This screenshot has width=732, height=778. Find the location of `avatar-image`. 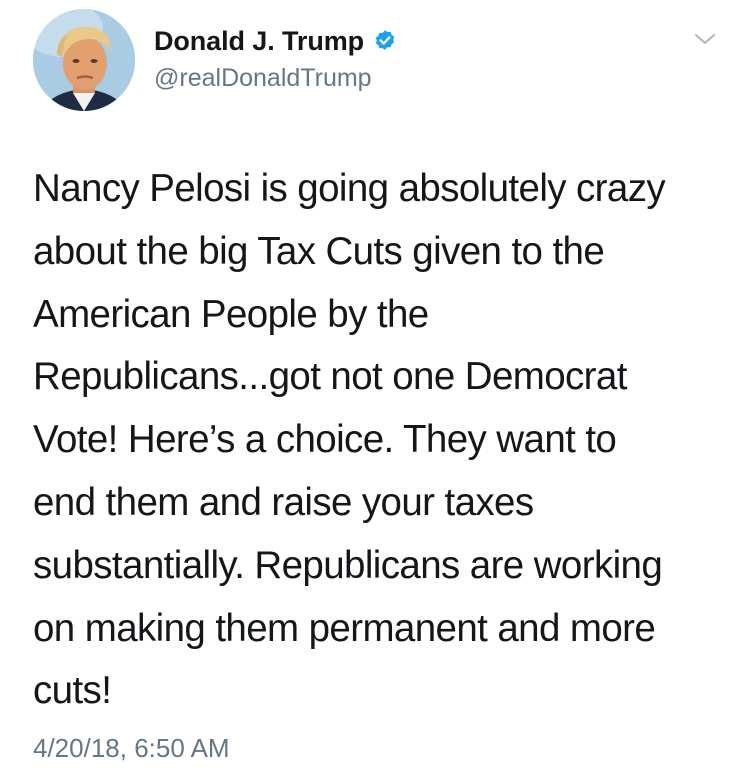

avatar-image is located at coordinates (84, 60).